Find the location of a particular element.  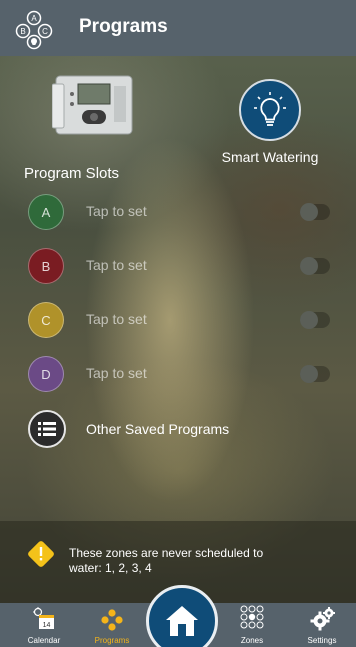

program-slot-a: A Tap to set is located at coordinates (183, 212).